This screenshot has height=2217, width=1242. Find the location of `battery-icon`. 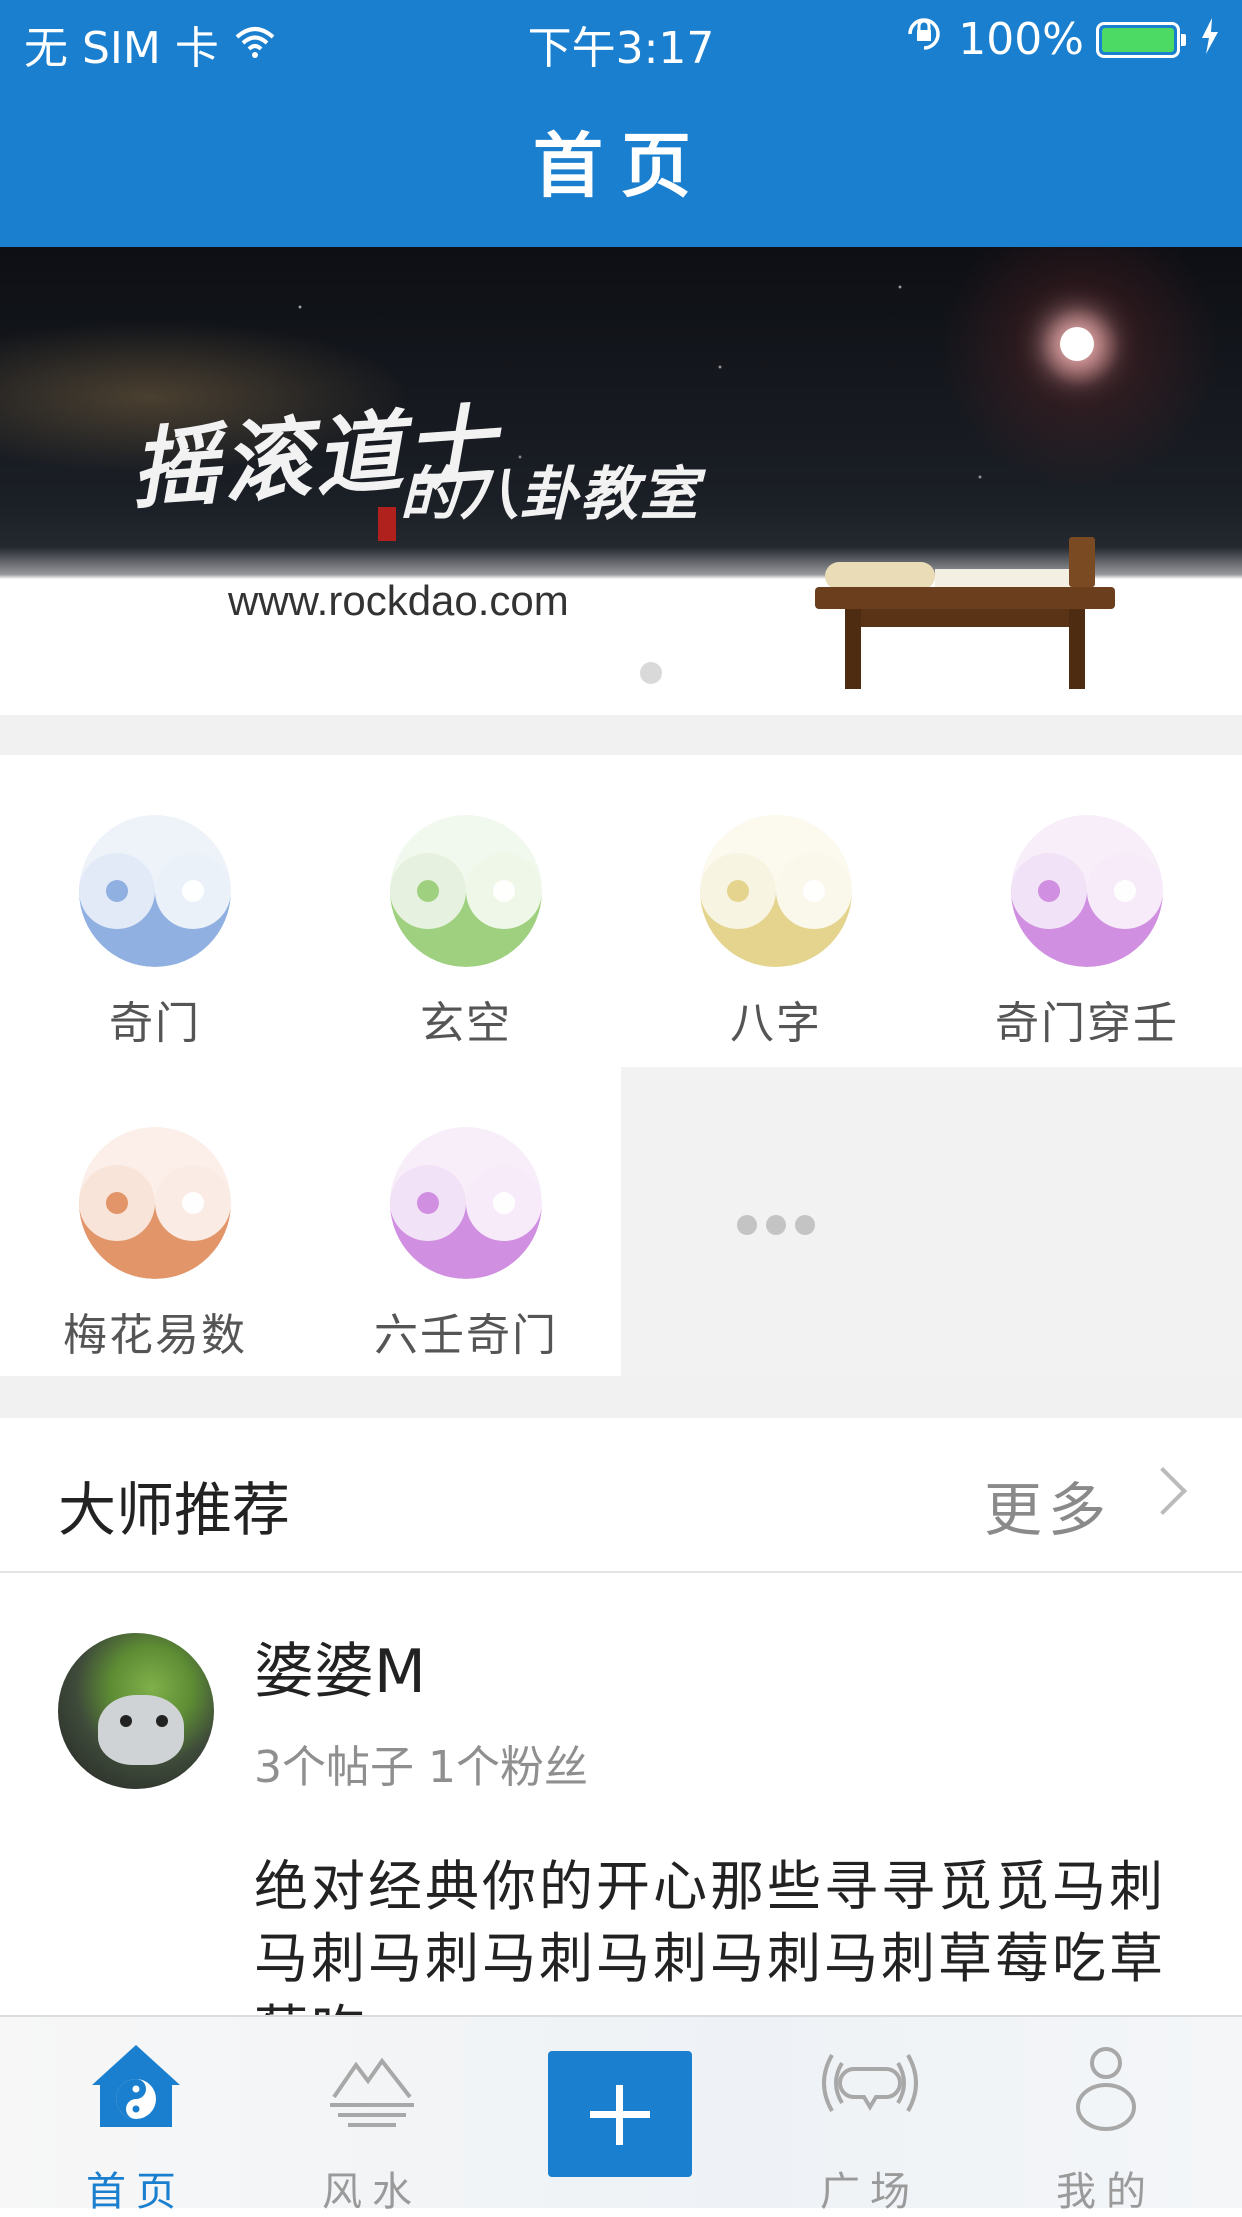

battery-icon is located at coordinates (1141, 39).